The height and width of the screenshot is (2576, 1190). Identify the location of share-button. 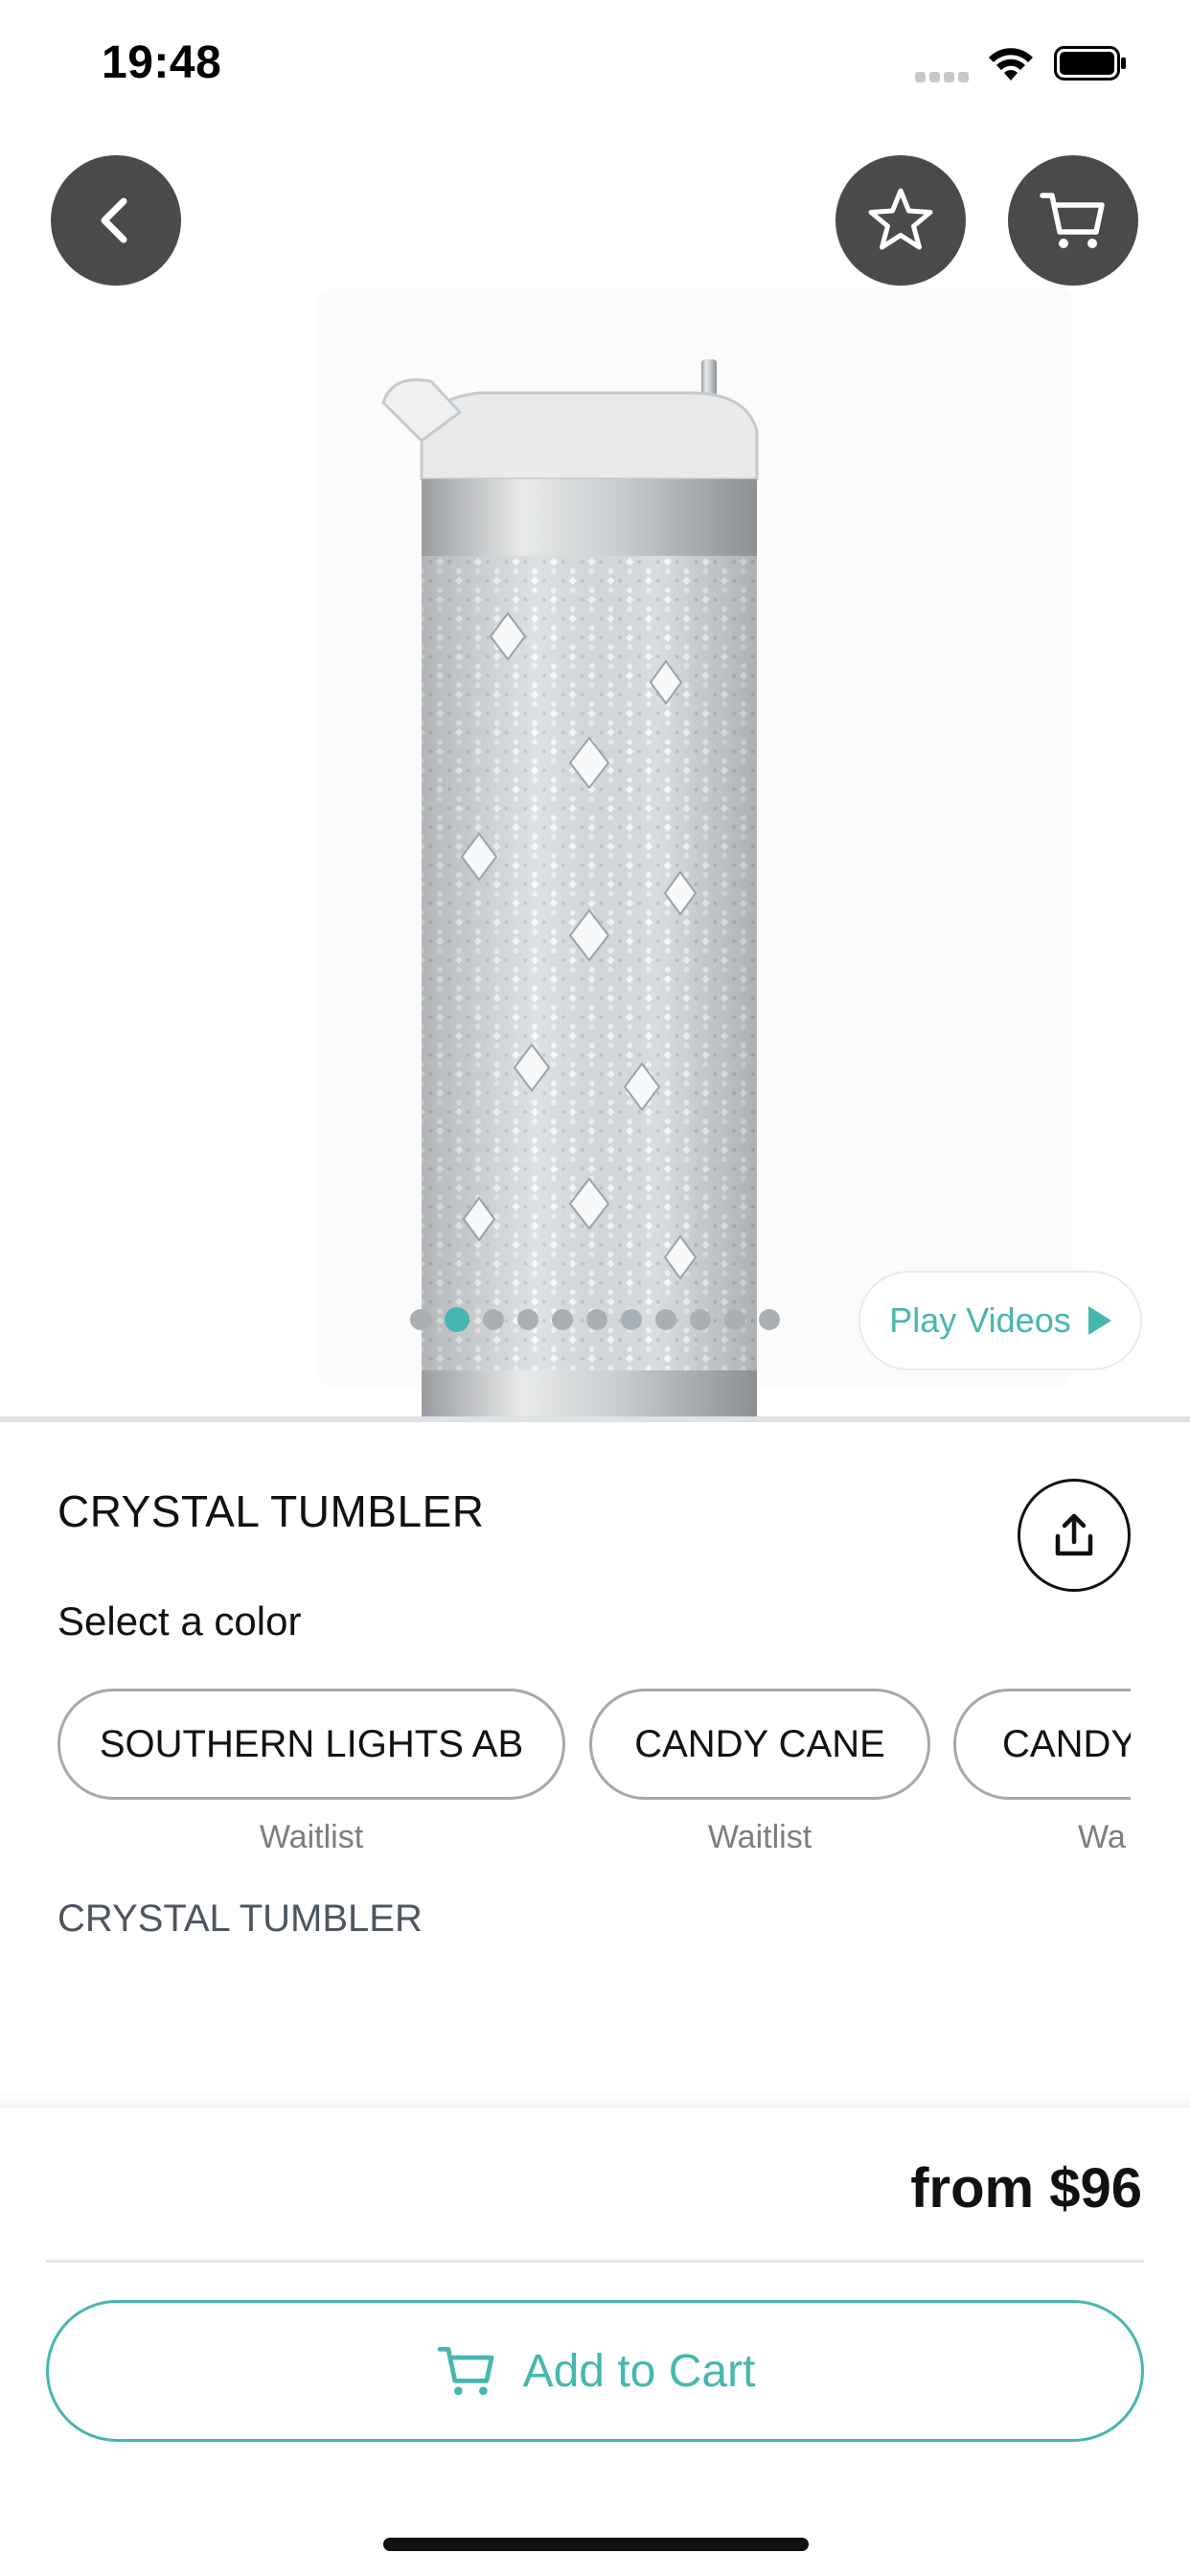
(1074, 1535).